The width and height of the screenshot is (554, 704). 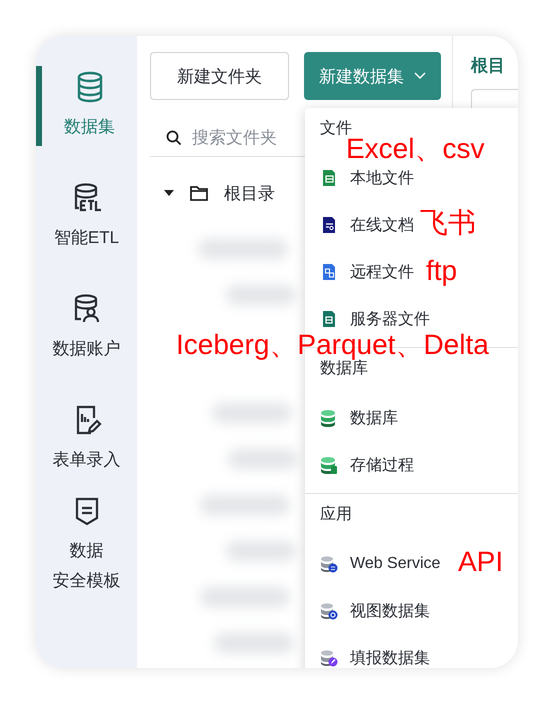 What do you see at coordinates (219, 76) in the screenshot?
I see `new-folder-button: 新建文件夹` at bounding box center [219, 76].